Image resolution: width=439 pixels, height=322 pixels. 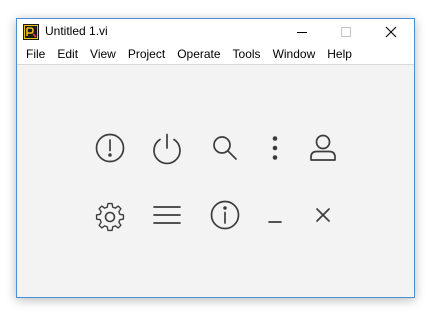 I want to click on maximize-button, so click(x=346, y=31).